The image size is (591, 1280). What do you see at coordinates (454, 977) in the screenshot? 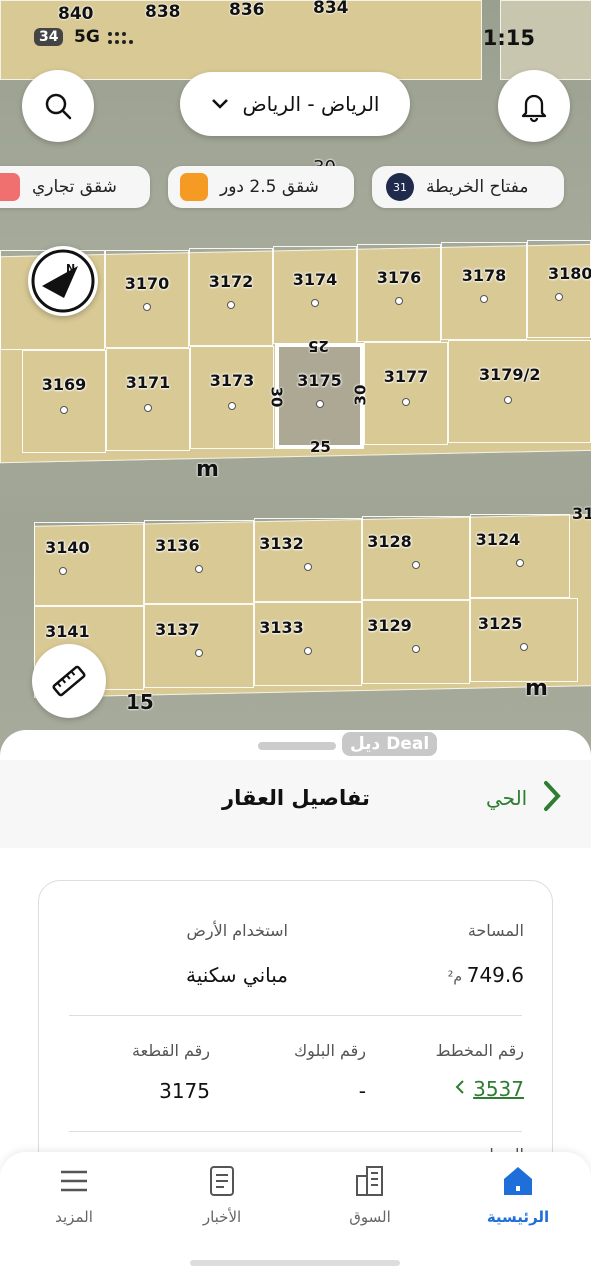
I see `area-unit: م²` at bounding box center [454, 977].